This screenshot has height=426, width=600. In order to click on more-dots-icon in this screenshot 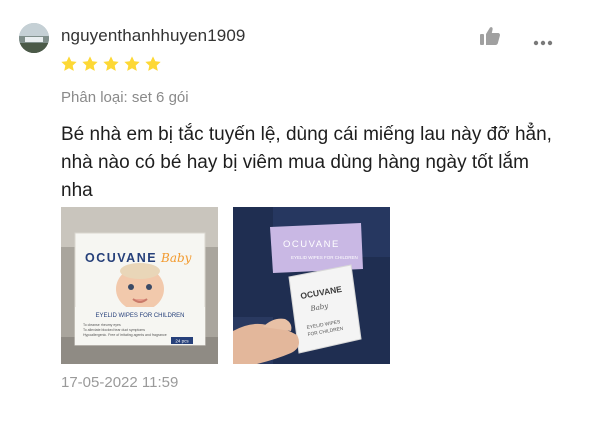, I will do `click(543, 39)`.